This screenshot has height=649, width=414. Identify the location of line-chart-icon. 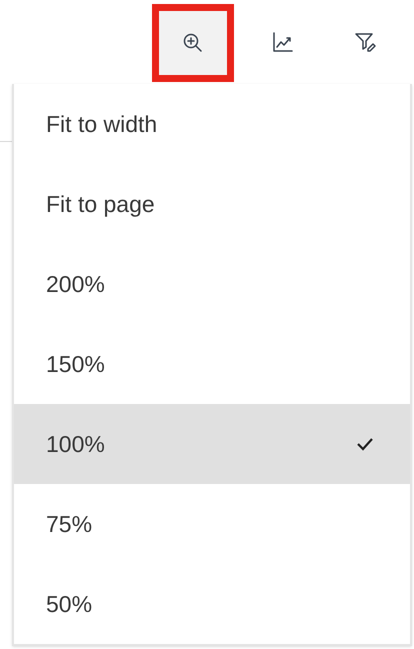
(283, 42).